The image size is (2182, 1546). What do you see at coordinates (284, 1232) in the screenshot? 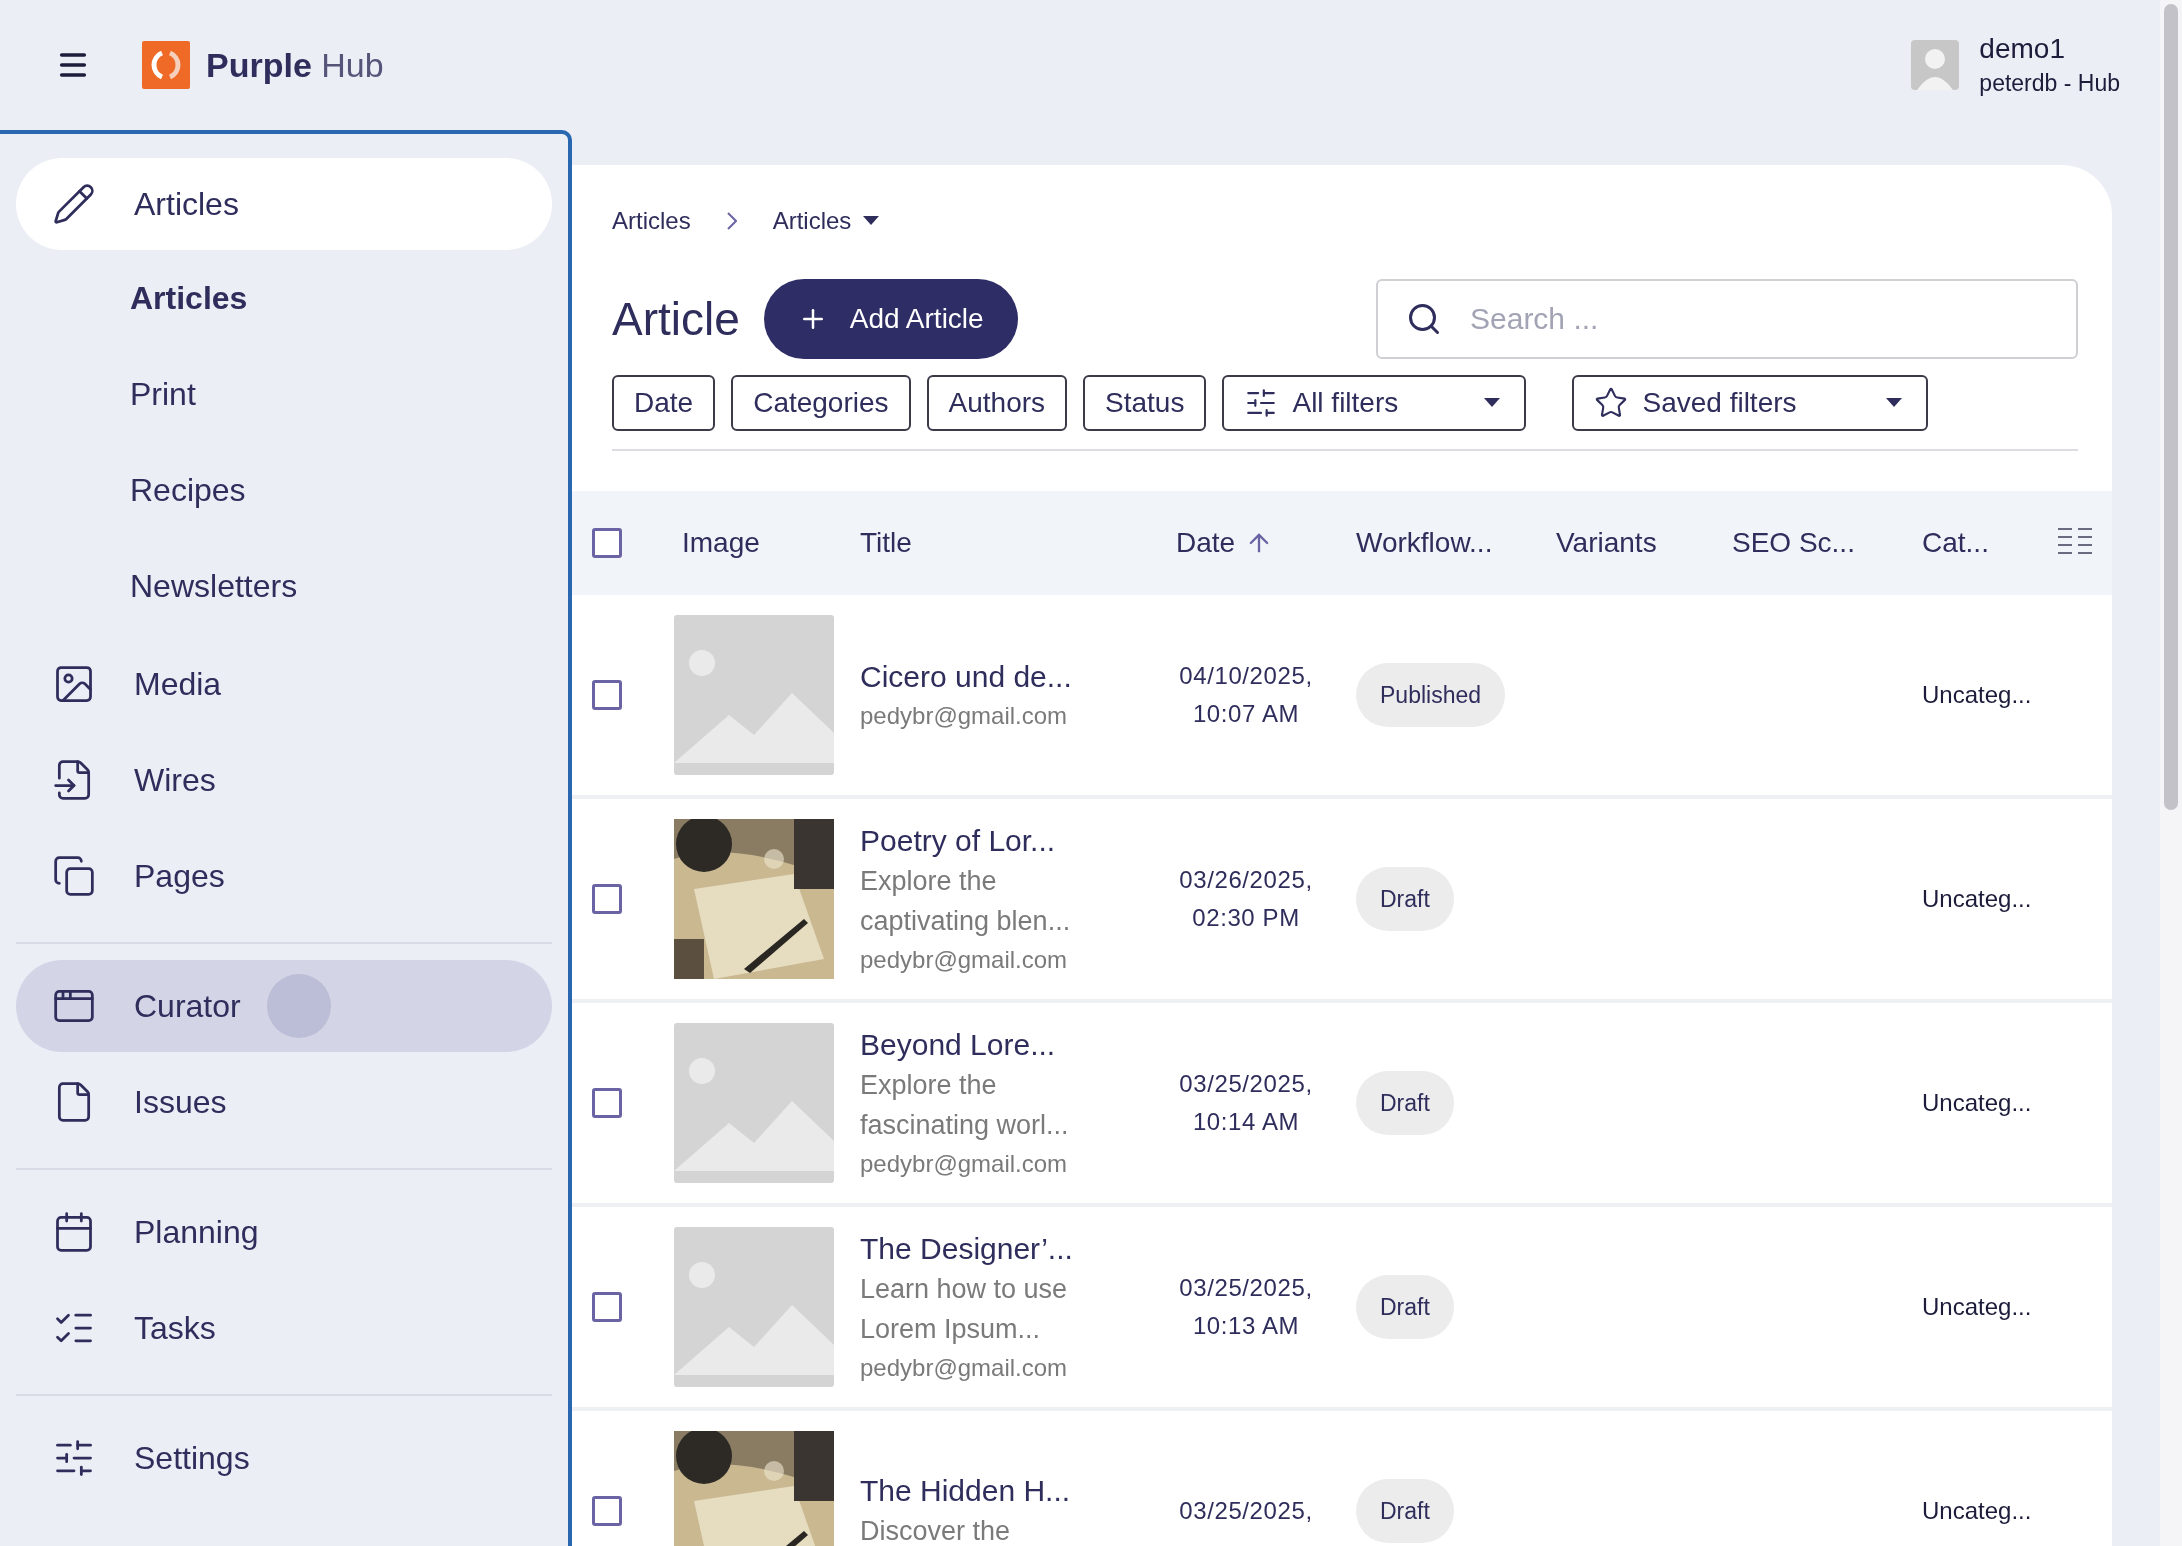
I see `nav-item: Planning` at bounding box center [284, 1232].